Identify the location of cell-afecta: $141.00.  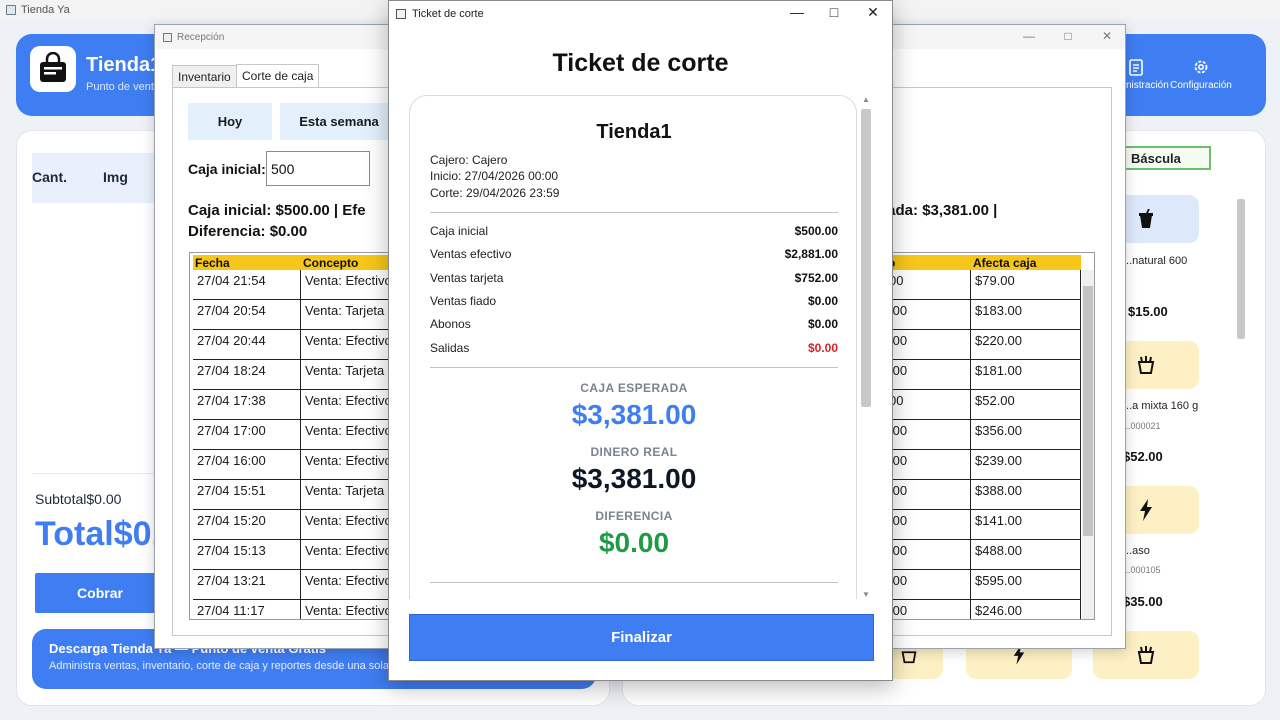
(1026, 525).